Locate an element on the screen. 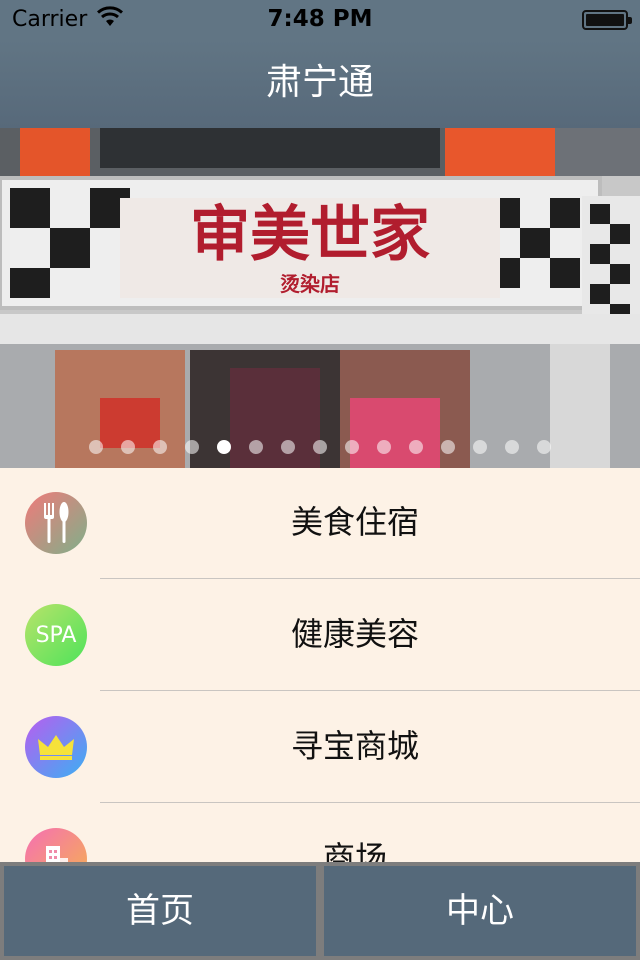 The width and height of the screenshot is (640, 960). list-item-label: 健康美容 is located at coordinates (354, 634).